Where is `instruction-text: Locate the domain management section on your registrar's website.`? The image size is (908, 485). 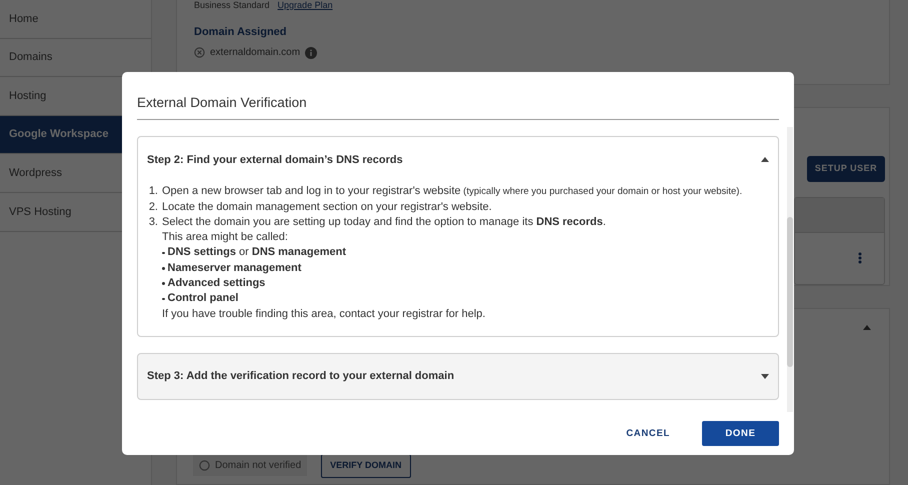 instruction-text: Locate the domain management section on your registrar's website. is located at coordinates (327, 207).